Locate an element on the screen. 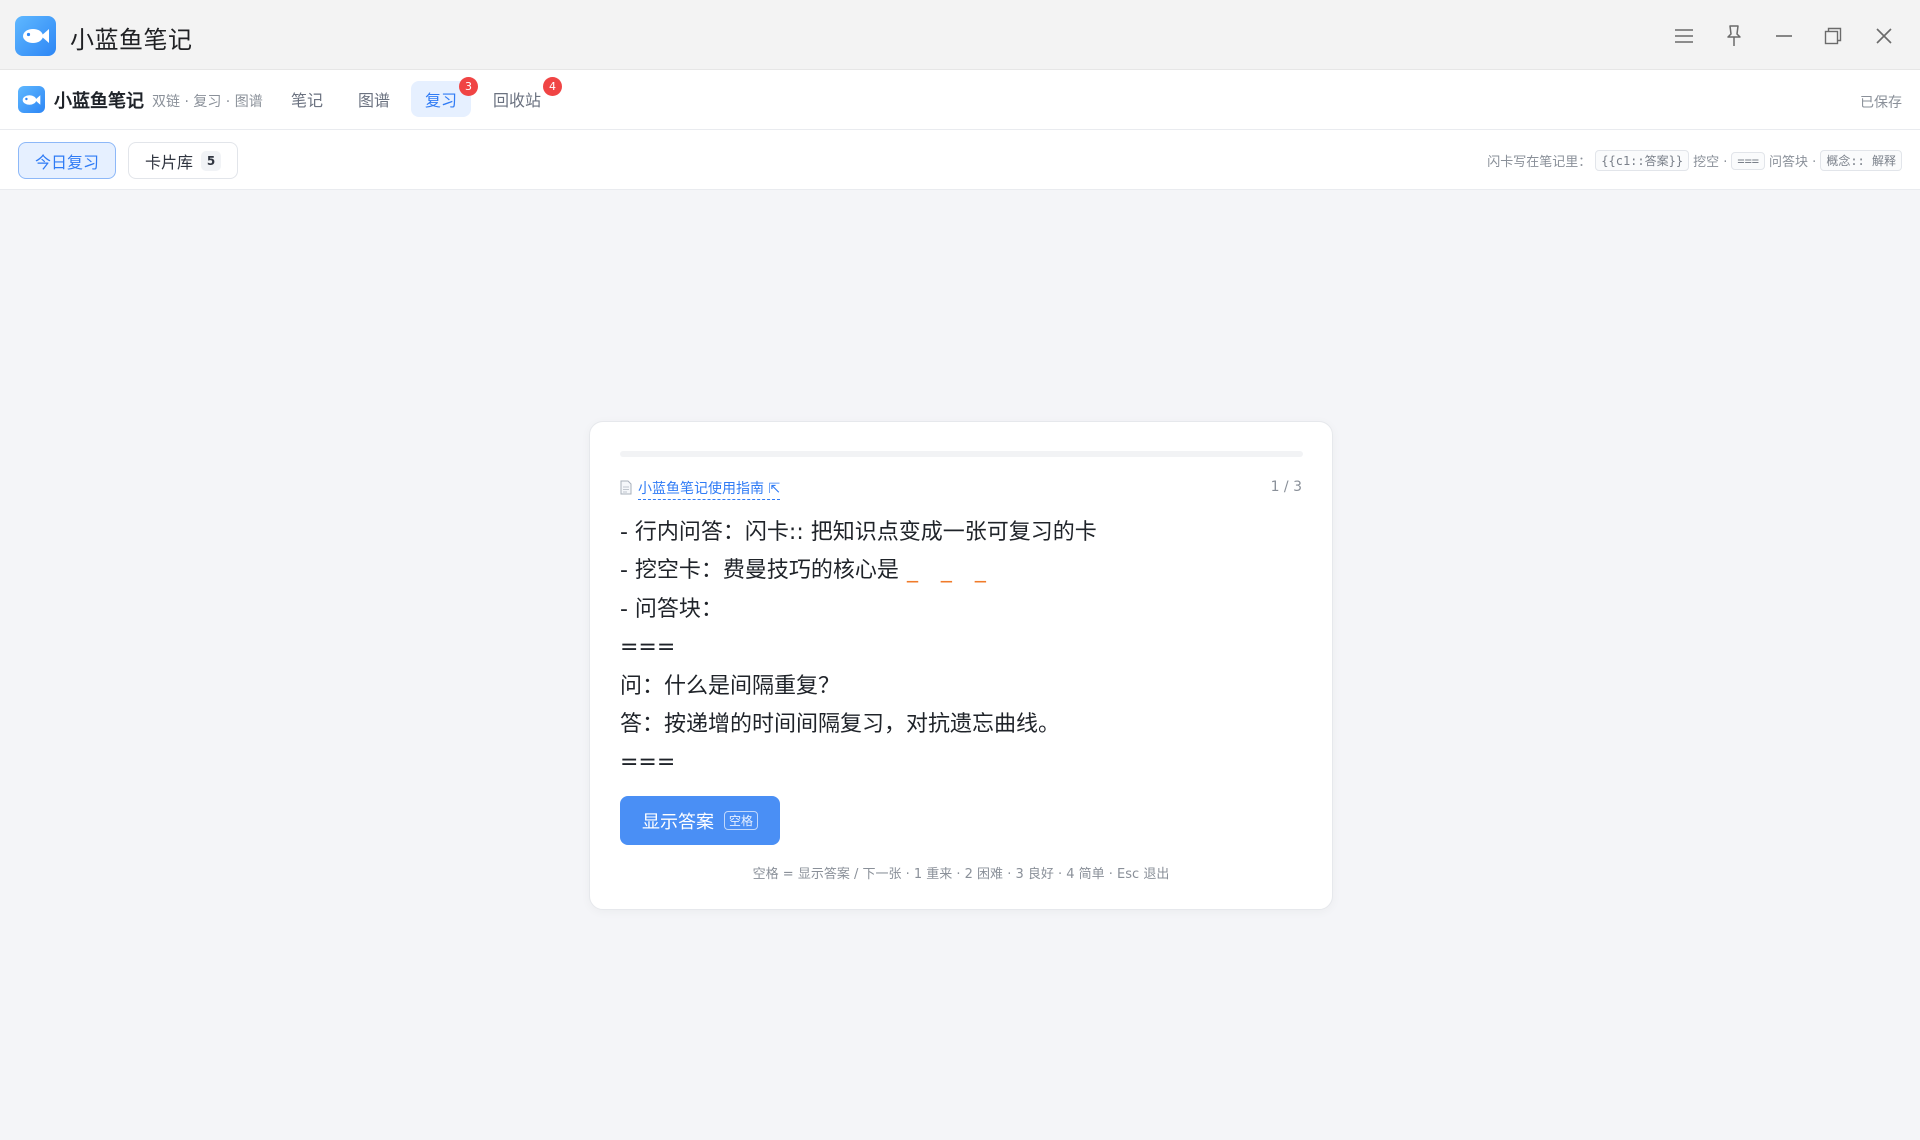  tab-label: 笔记 is located at coordinates (307, 100).